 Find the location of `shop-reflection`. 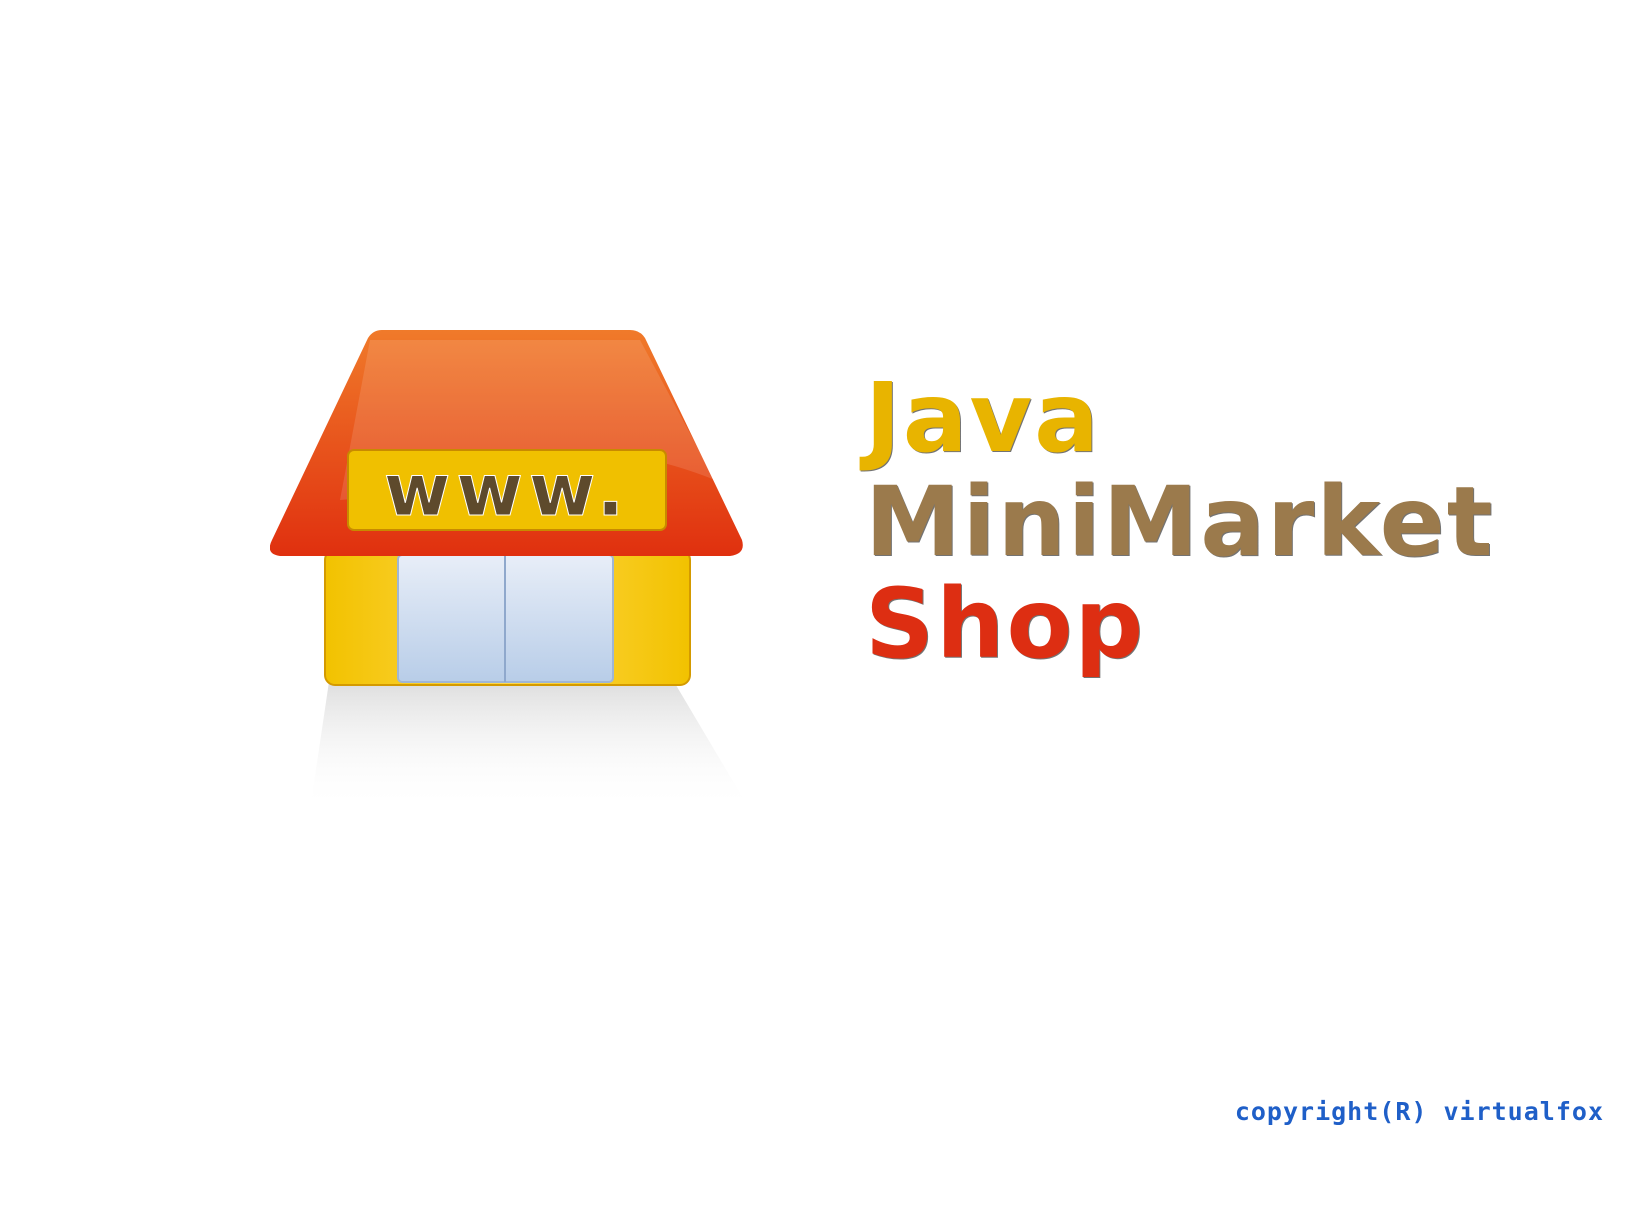

shop-reflection is located at coordinates (530, 742).